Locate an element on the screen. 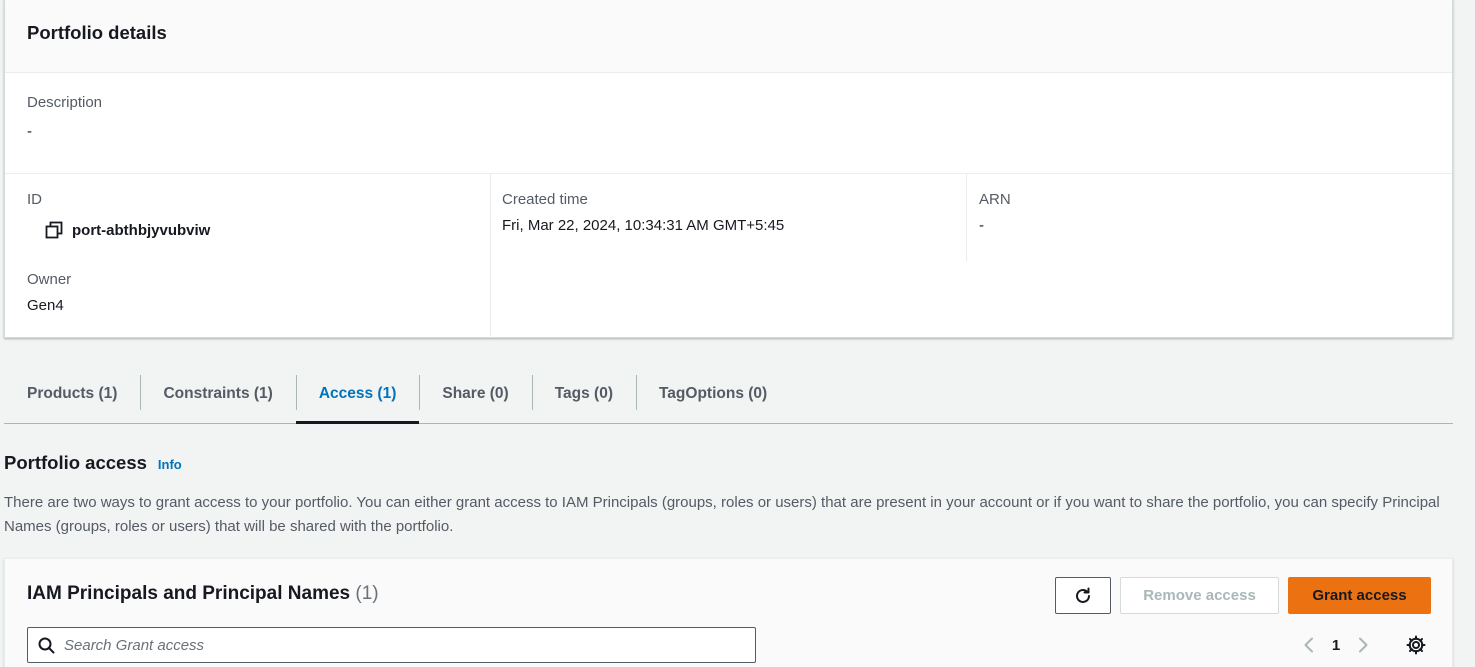 This screenshot has width=1475, height=667. chevron-right-icon is located at coordinates (1363, 645).